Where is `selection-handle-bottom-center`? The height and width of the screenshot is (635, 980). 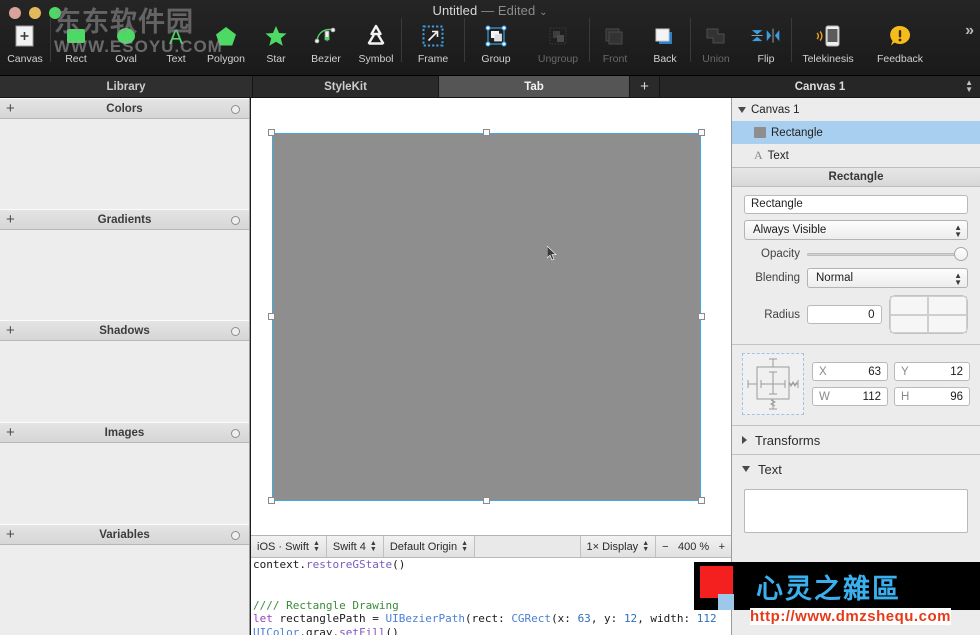 selection-handle-bottom-center is located at coordinates (486, 500).